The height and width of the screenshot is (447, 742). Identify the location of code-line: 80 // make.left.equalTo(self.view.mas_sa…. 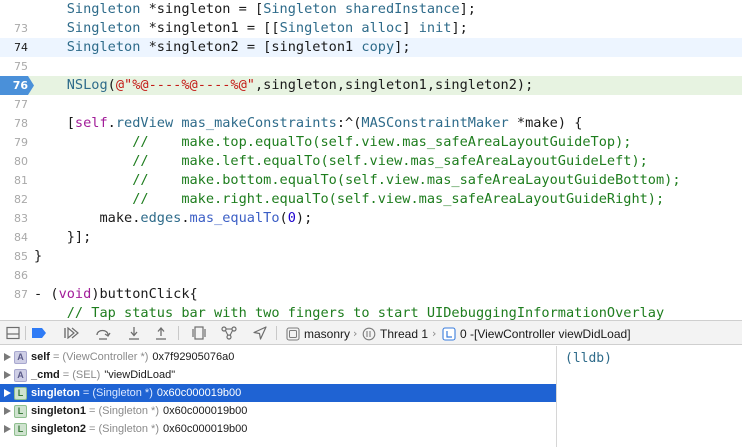
(371, 161).